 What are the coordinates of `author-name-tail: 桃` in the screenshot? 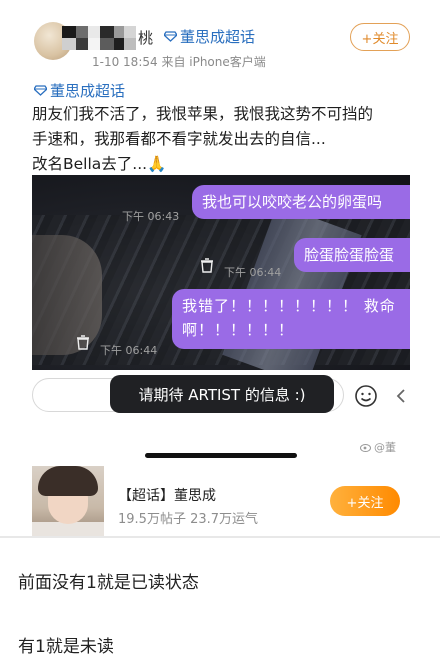 It's located at (145, 37).